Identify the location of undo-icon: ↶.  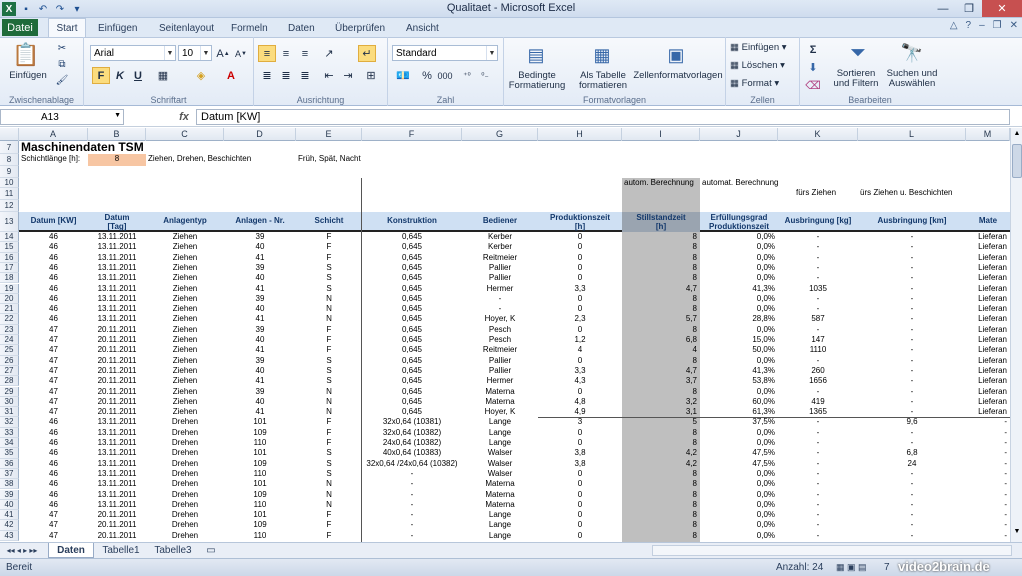
(43, 9).